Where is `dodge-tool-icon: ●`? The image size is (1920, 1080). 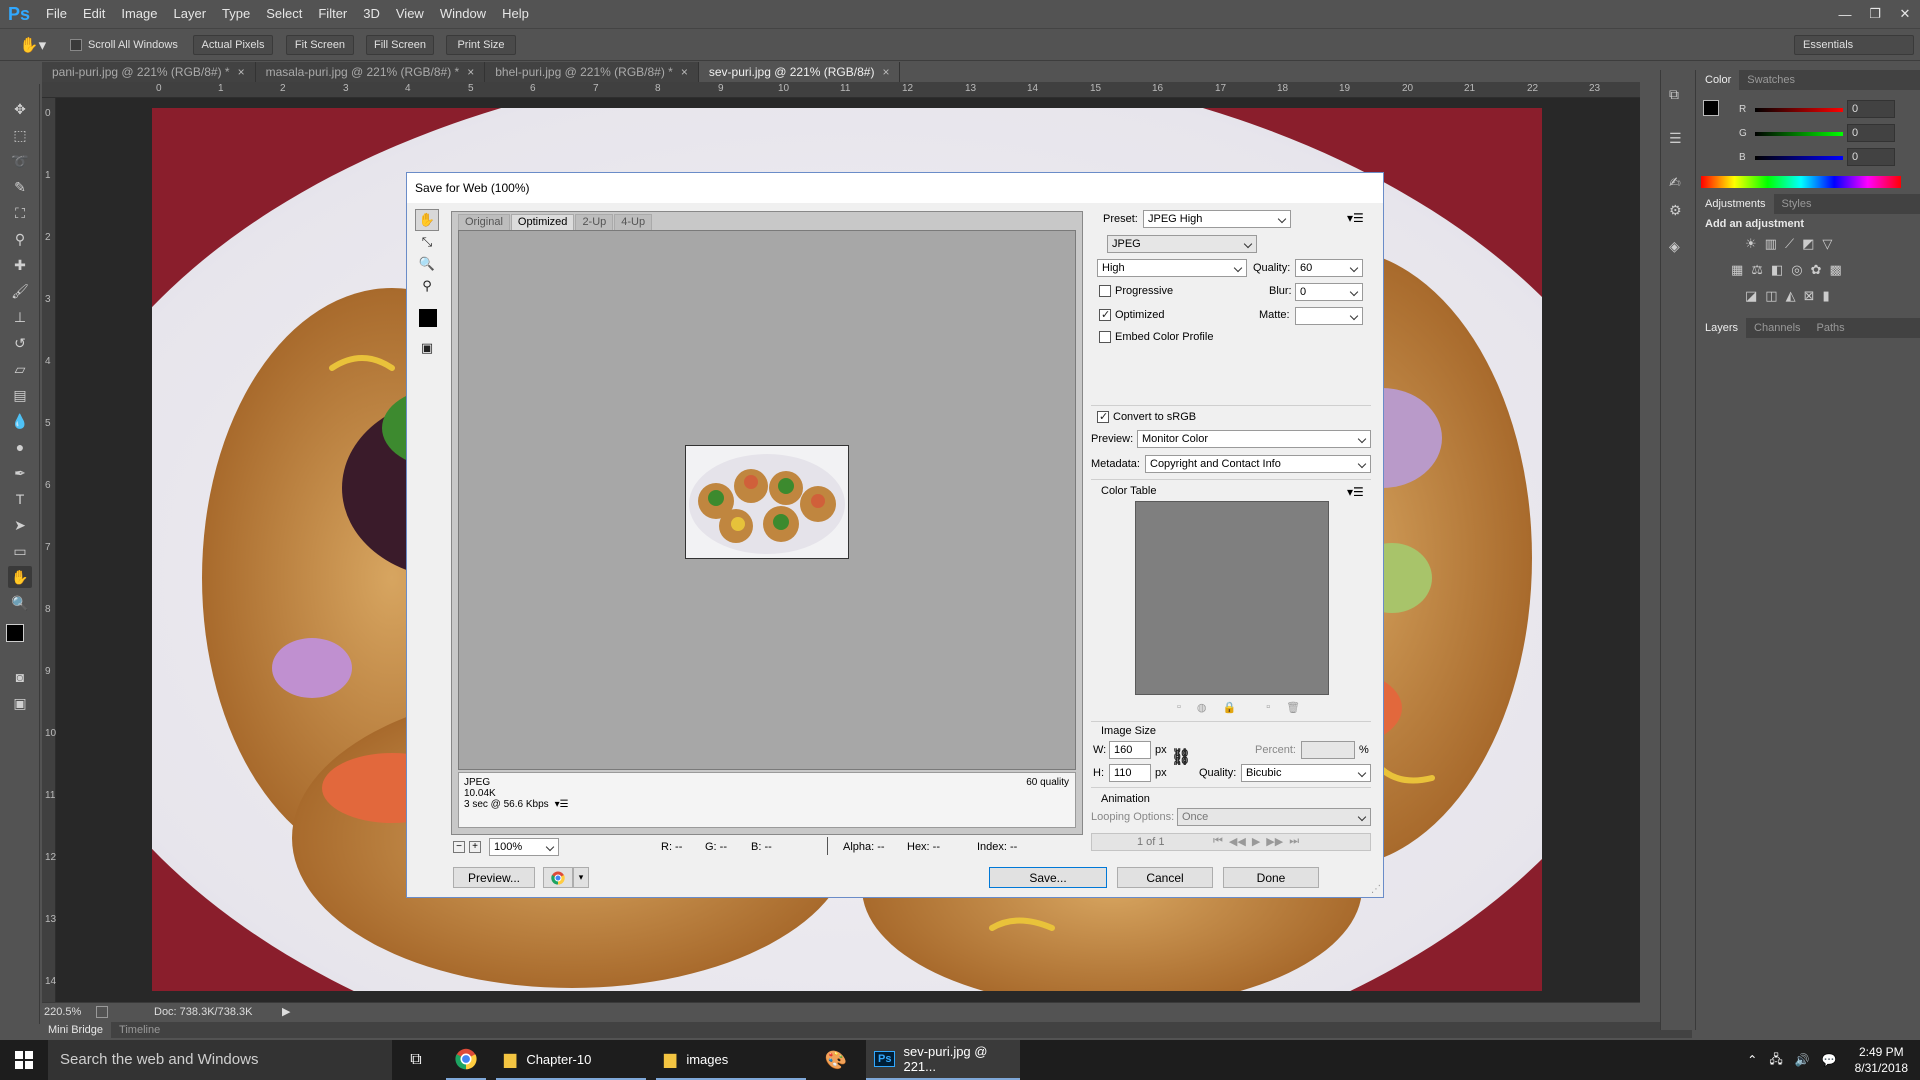
dodge-tool-icon: ● is located at coordinates (20, 447).